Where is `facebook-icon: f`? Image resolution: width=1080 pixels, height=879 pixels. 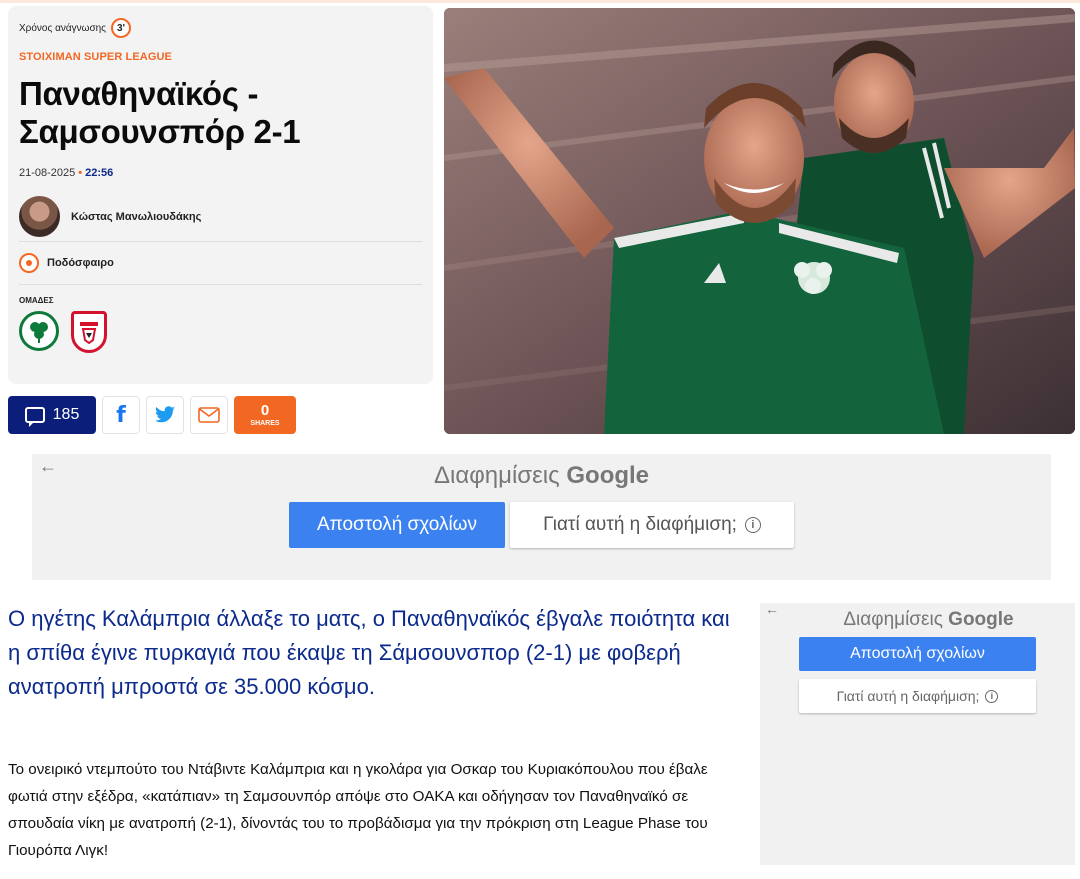 facebook-icon: f is located at coordinates (121, 415).